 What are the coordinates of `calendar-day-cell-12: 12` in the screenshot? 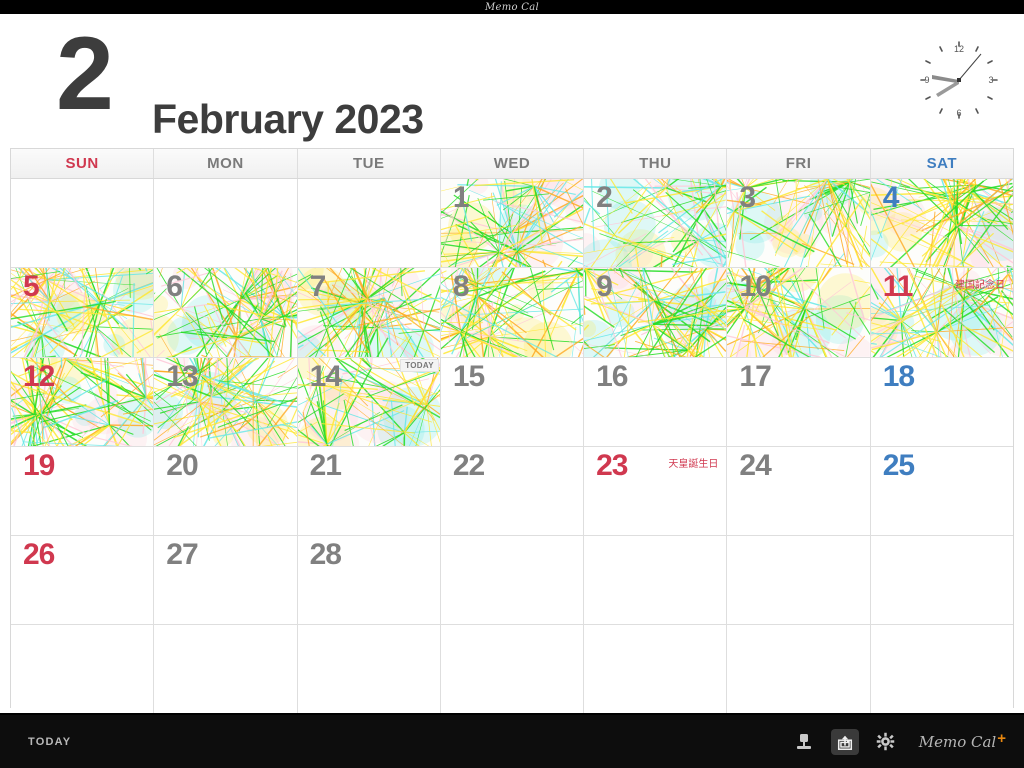 It's located at (83, 401).